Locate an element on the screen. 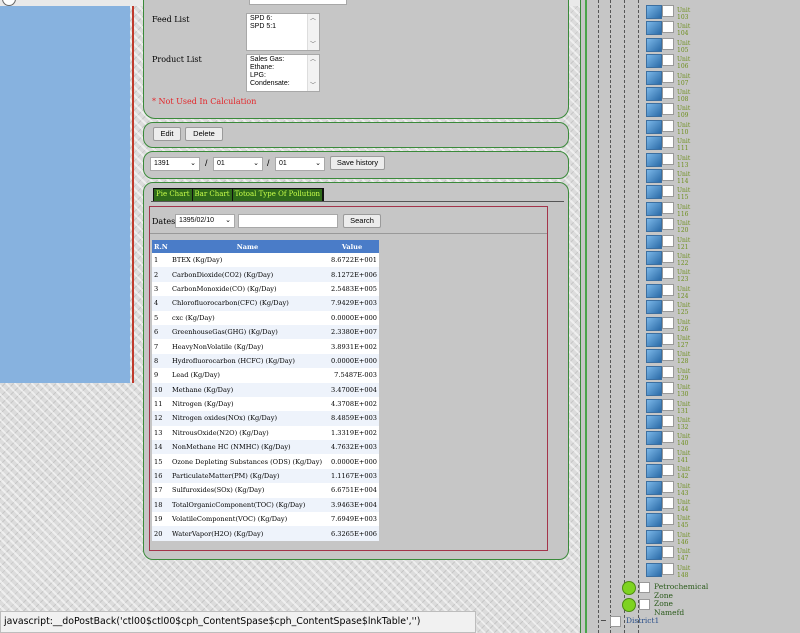 This screenshot has height=633, width=800. column-header-rn: R.N is located at coordinates (161, 246).